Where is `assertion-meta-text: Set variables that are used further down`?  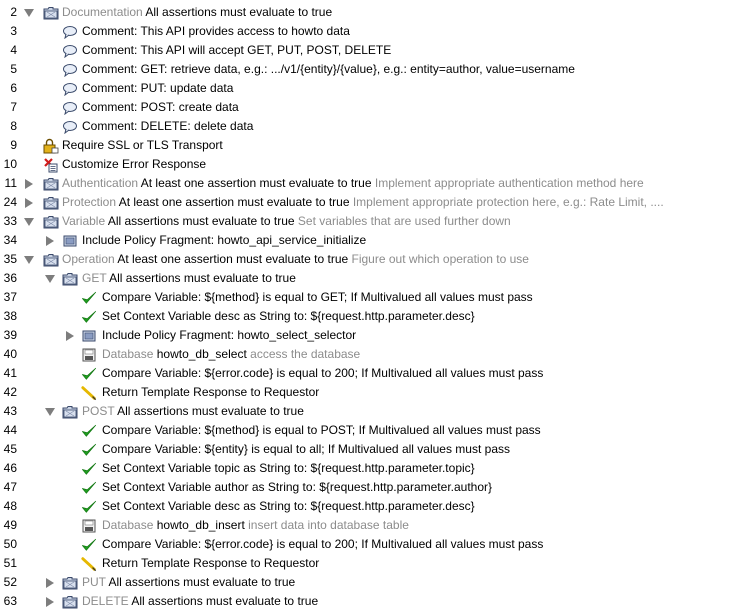
assertion-meta-text: Set variables that are used further down is located at coordinates (404, 221).